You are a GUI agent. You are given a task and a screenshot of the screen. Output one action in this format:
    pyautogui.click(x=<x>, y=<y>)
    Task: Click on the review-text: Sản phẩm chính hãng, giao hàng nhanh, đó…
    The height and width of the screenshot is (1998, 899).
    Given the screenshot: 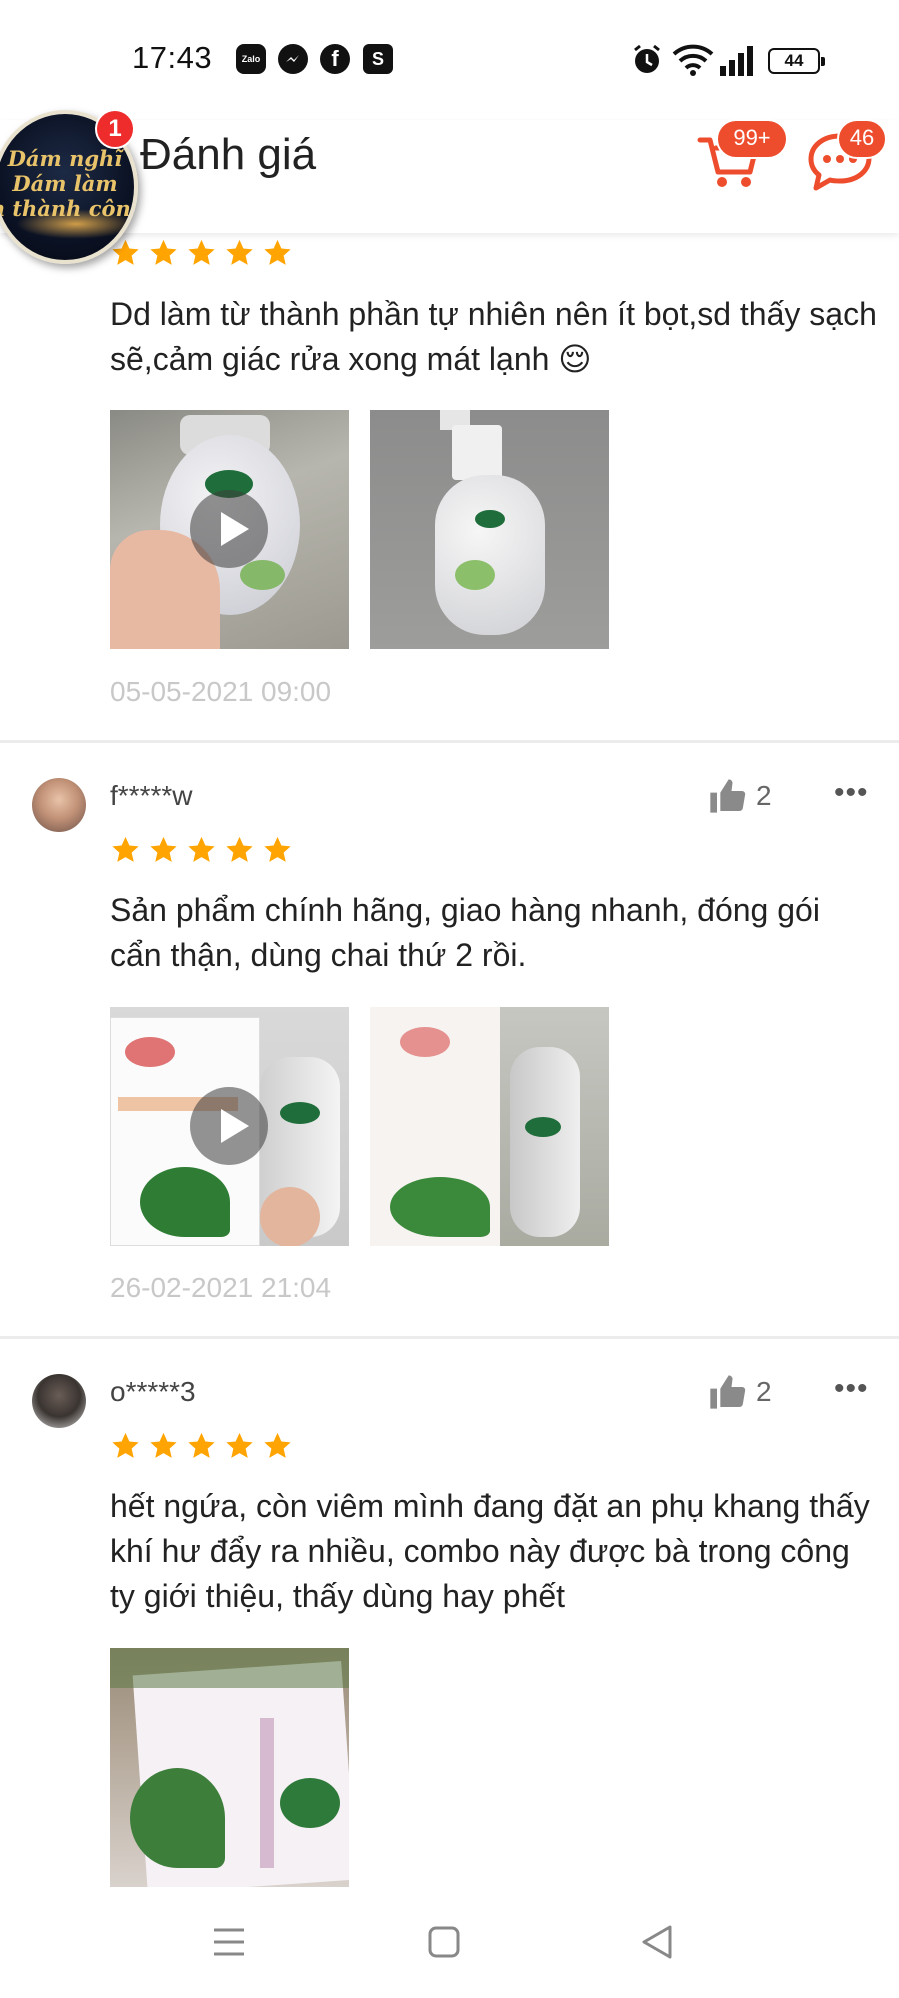 What is the action you would take?
    pyautogui.click(x=465, y=932)
    